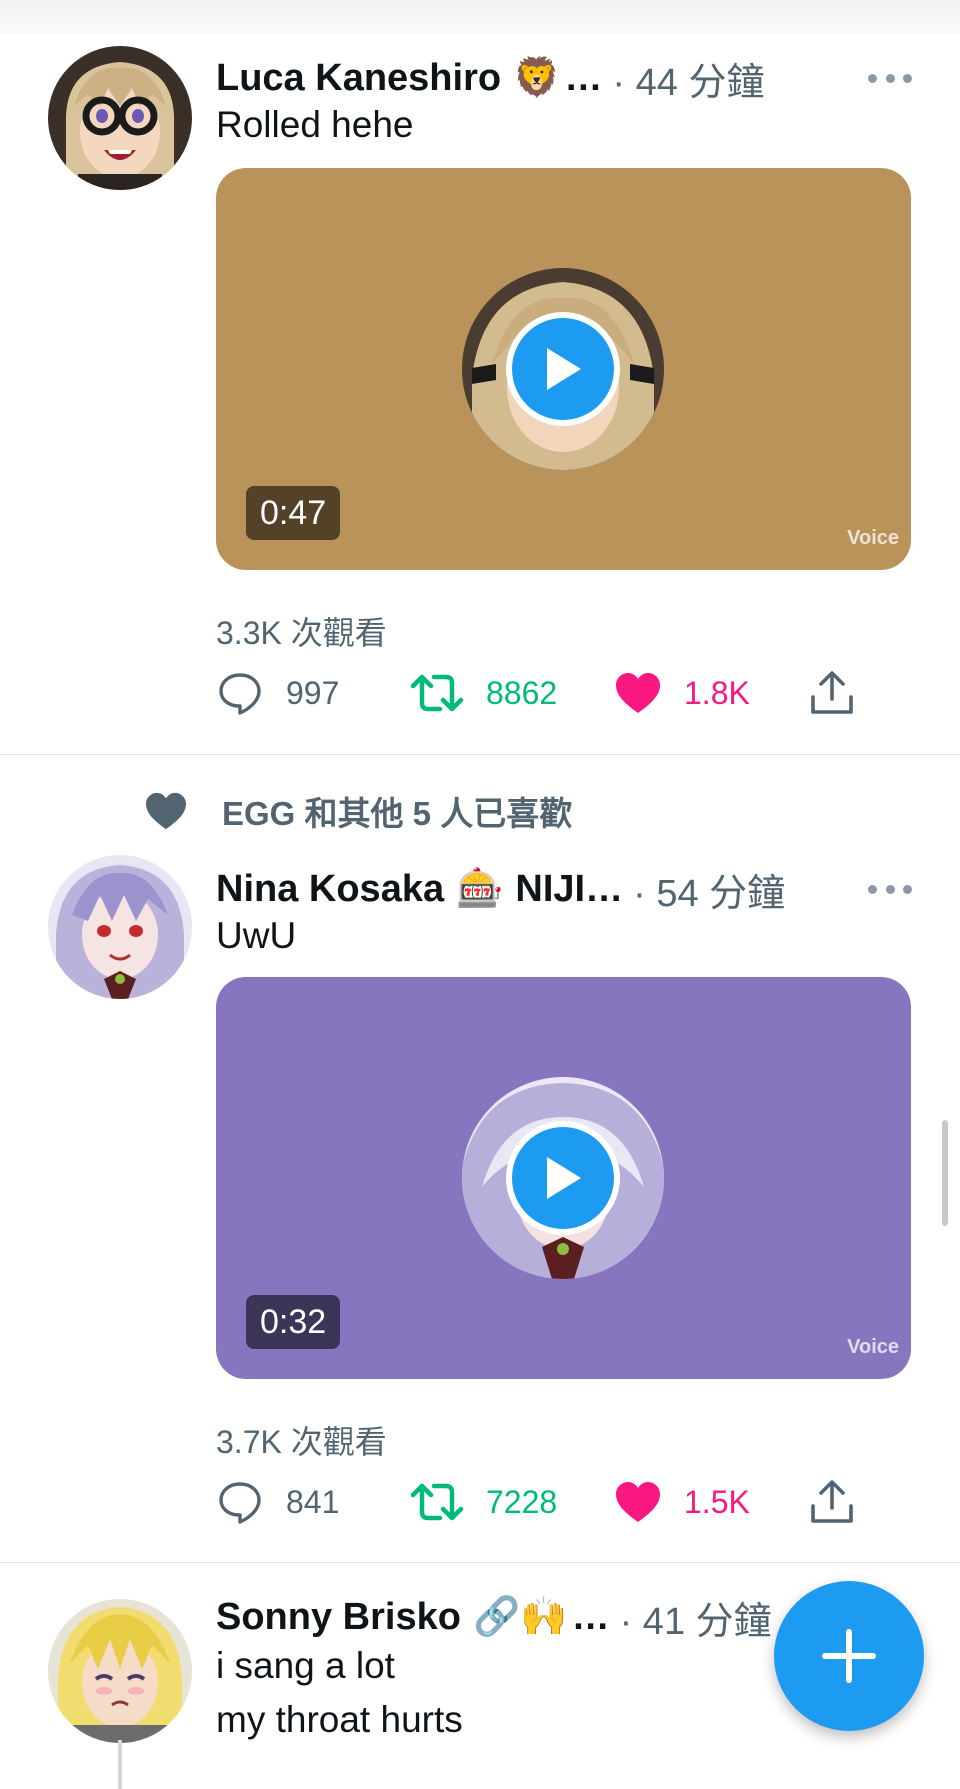  I want to click on tweet-text: UwU, so click(256, 935).